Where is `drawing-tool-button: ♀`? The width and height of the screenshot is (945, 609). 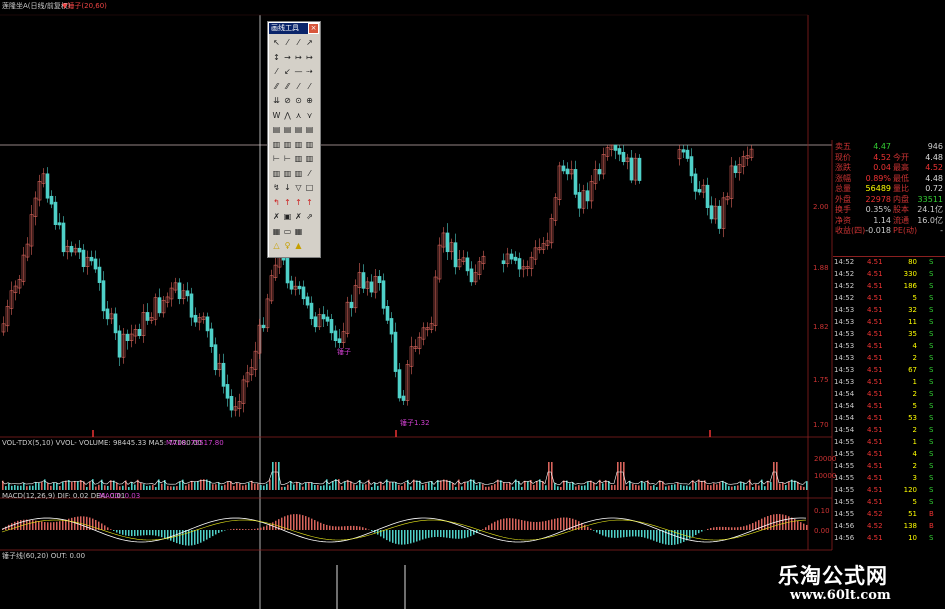
drawing-tool-button: ♀ is located at coordinates (287, 245).